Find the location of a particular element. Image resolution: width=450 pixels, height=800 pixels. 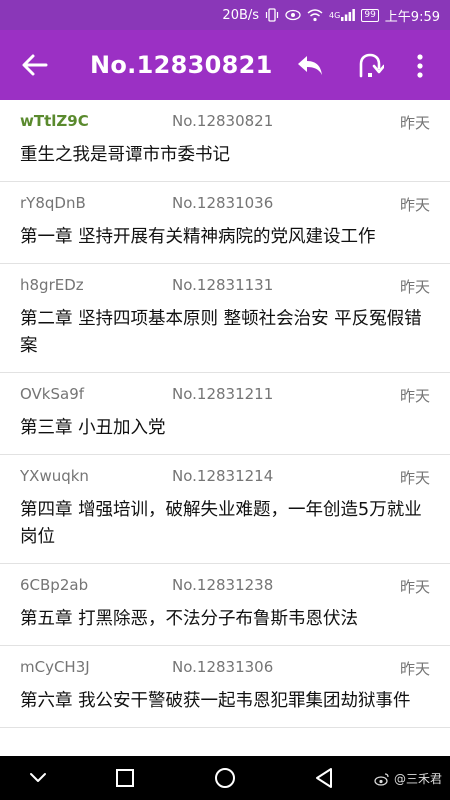

post-number: No.12831036 is located at coordinates (223, 203).